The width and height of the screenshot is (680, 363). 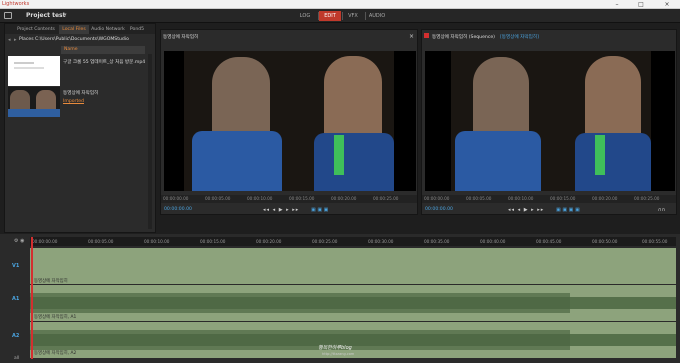 What do you see at coordinates (178, 209) in the screenshot?
I see `source-timecode: 00:00:00.00` at bounding box center [178, 209].